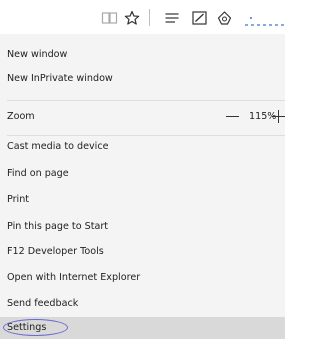 This screenshot has width=320, height=339. I want to click on menu-item-settings: Settings, so click(142, 328).